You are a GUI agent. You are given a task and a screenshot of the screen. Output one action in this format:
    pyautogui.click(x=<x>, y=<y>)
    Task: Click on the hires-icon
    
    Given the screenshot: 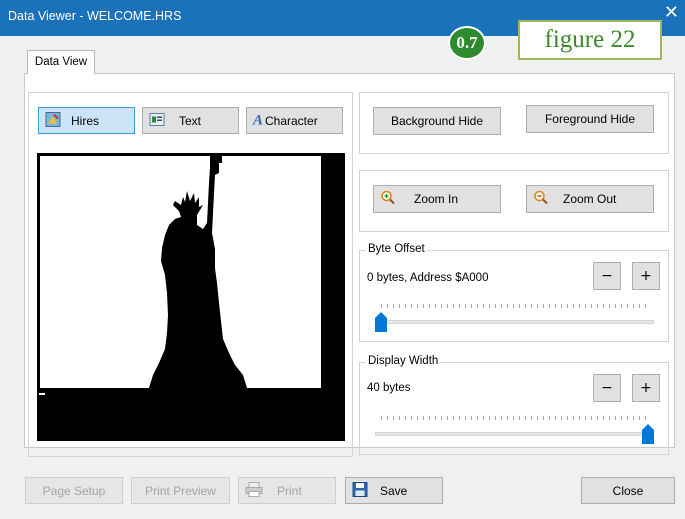 What is the action you would take?
    pyautogui.click(x=53, y=120)
    